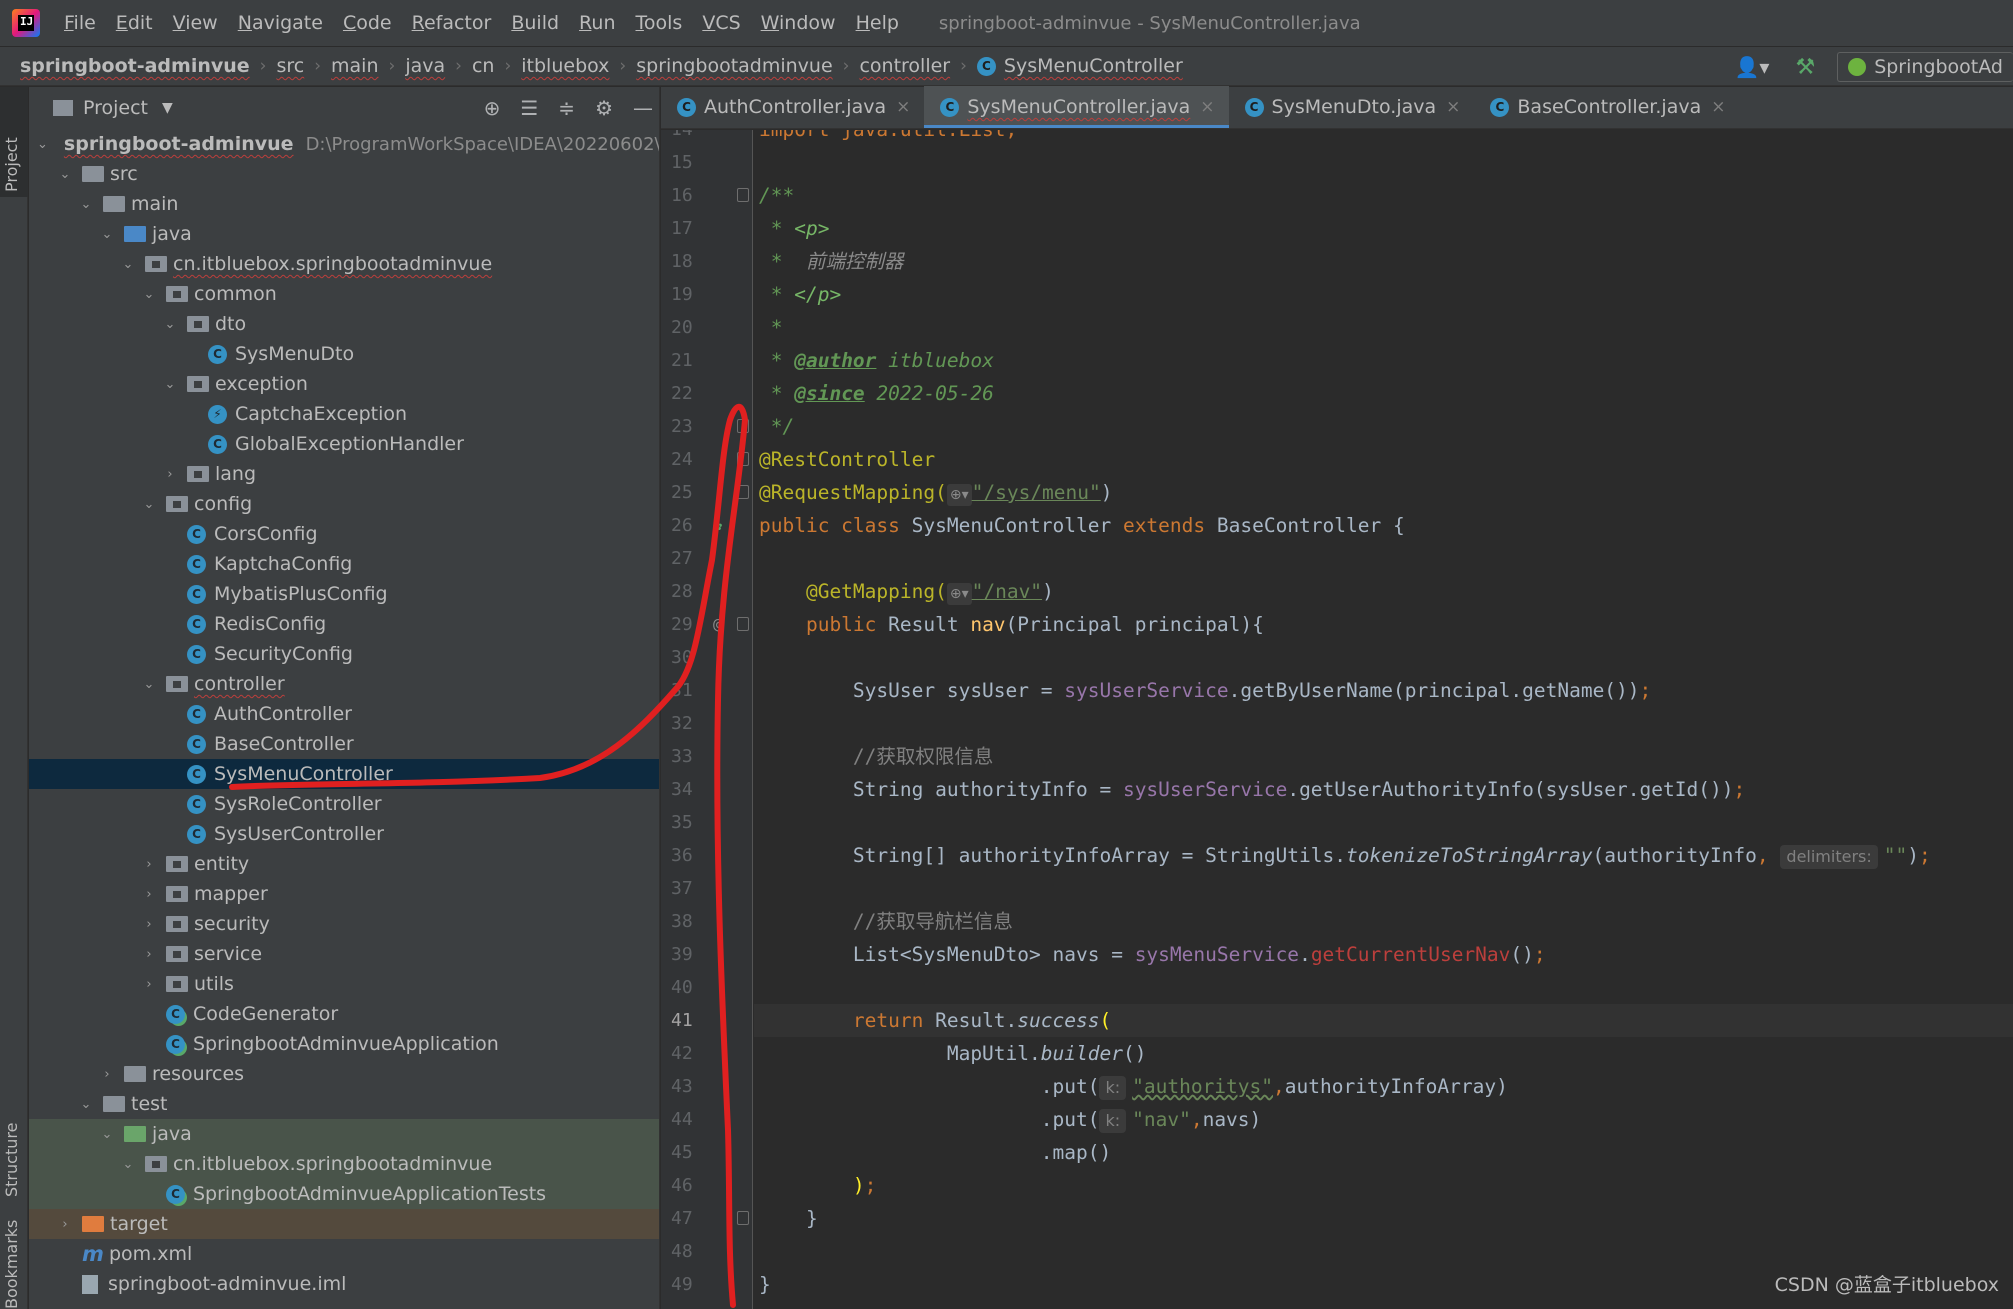 Image resolution: width=2013 pixels, height=1309 pixels. I want to click on tree-item-test-package: ⌄ cn.itbluebox.springbootadminvue, so click(344, 1164).